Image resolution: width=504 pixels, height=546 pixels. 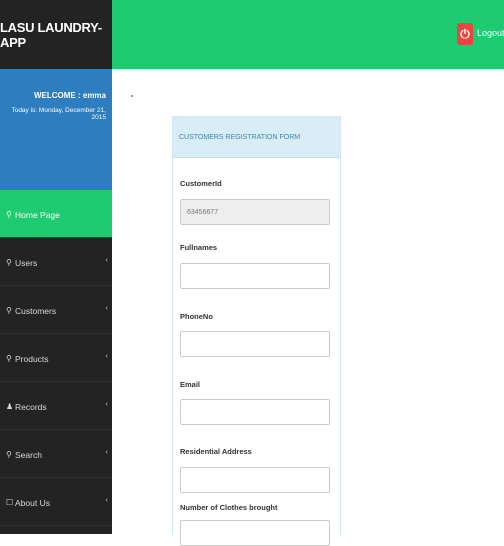 What do you see at coordinates (10, 502) in the screenshot?
I see `square-icon: ☐` at bounding box center [10, 502].